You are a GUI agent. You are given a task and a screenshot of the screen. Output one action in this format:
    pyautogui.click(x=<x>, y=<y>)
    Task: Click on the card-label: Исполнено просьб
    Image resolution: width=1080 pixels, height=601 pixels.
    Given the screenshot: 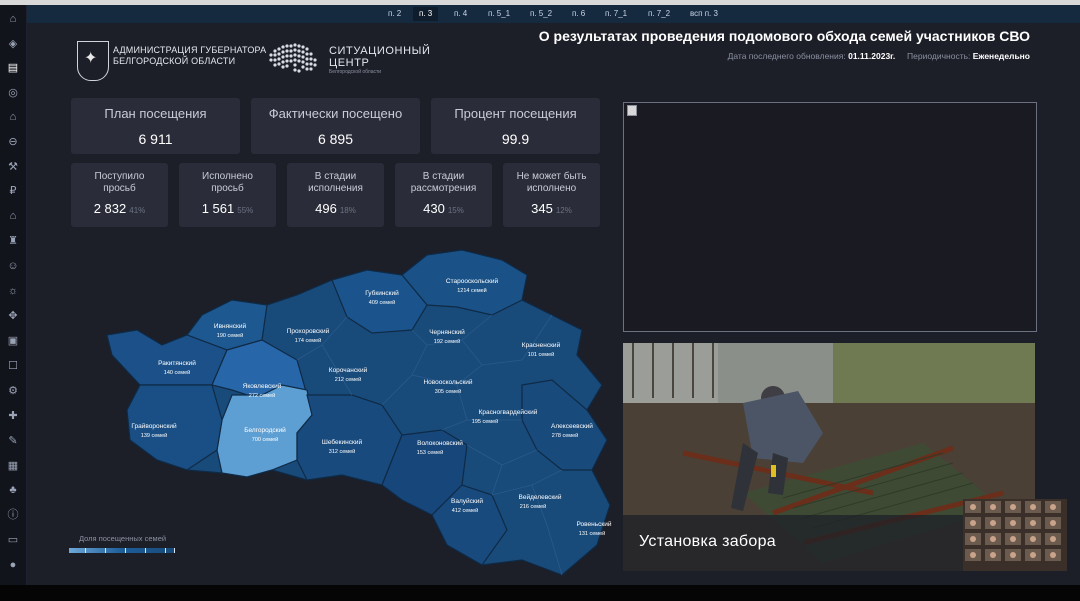 What is the action you would take?
    pyautogui.click(x=227, y=182)
    